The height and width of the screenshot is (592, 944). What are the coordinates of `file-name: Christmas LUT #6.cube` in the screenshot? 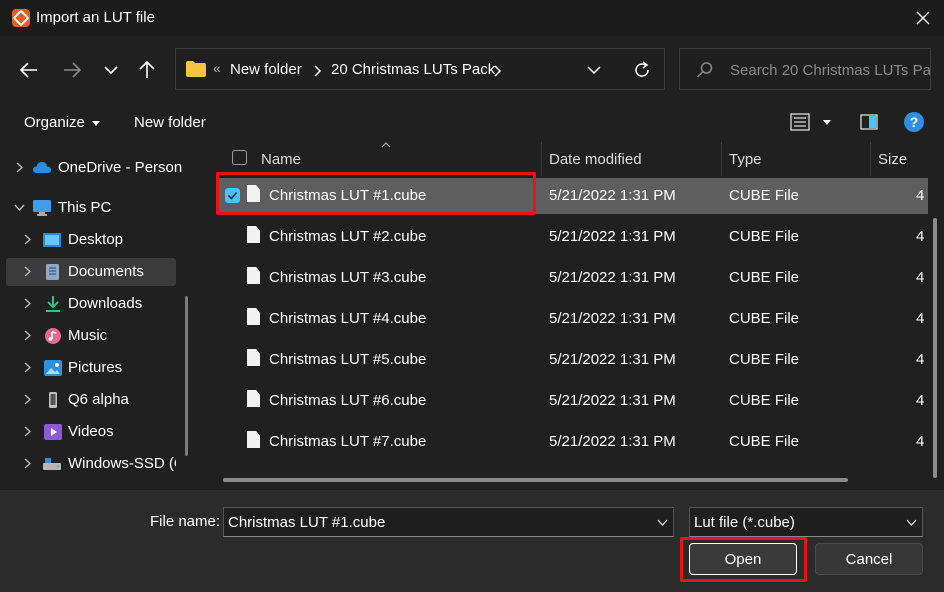 It's located at (348, 400).